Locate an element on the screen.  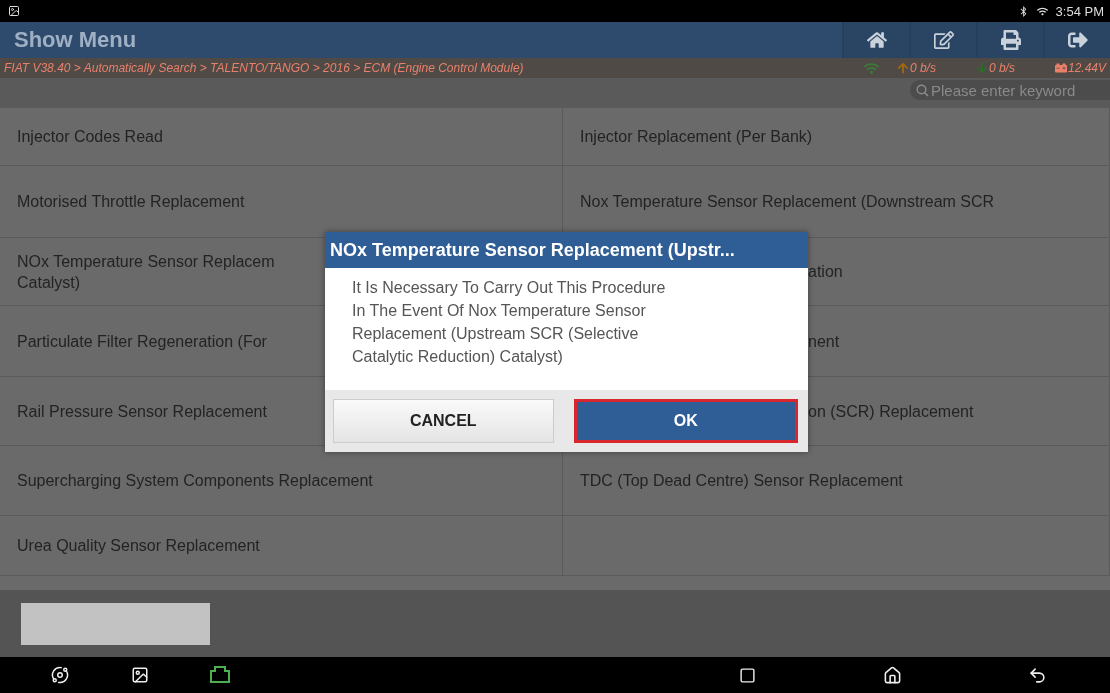
menu-item: TDC (Top Dead Centre) Sensor Replacement is located at coordinates (836, 481).